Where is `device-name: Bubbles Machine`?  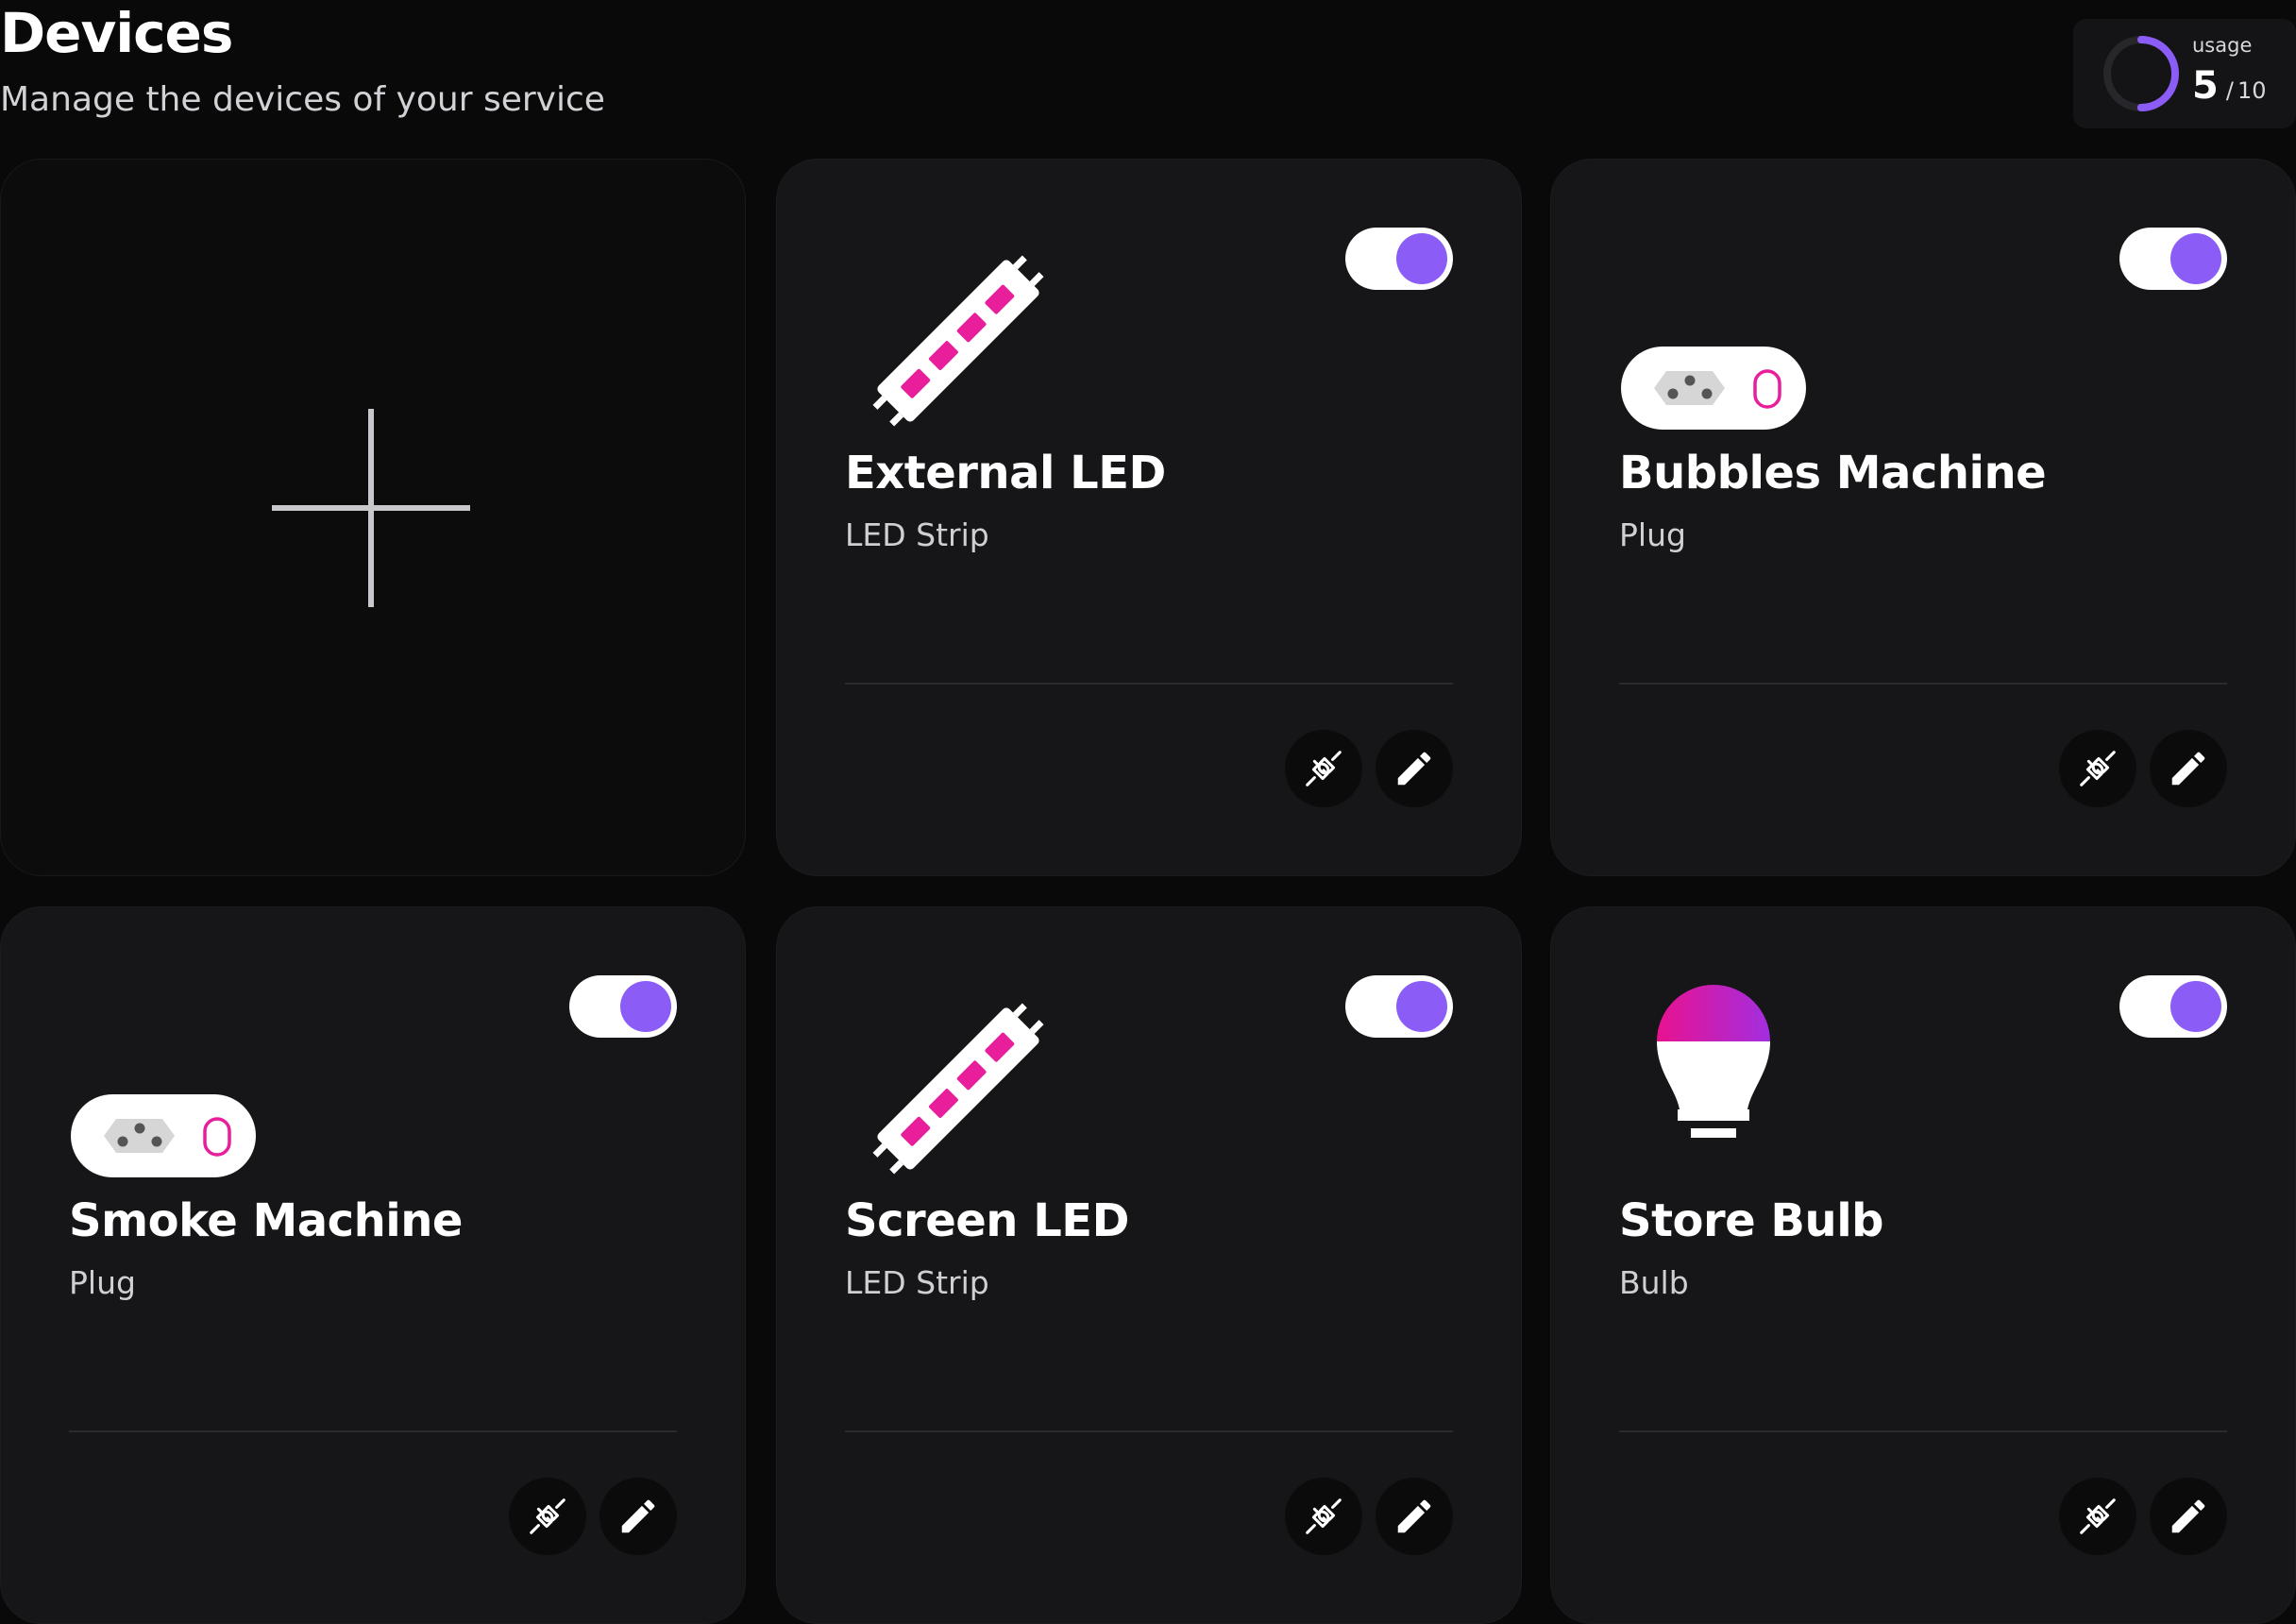 device-name: Bubbles Machine is located at coordinates (1833, 473).